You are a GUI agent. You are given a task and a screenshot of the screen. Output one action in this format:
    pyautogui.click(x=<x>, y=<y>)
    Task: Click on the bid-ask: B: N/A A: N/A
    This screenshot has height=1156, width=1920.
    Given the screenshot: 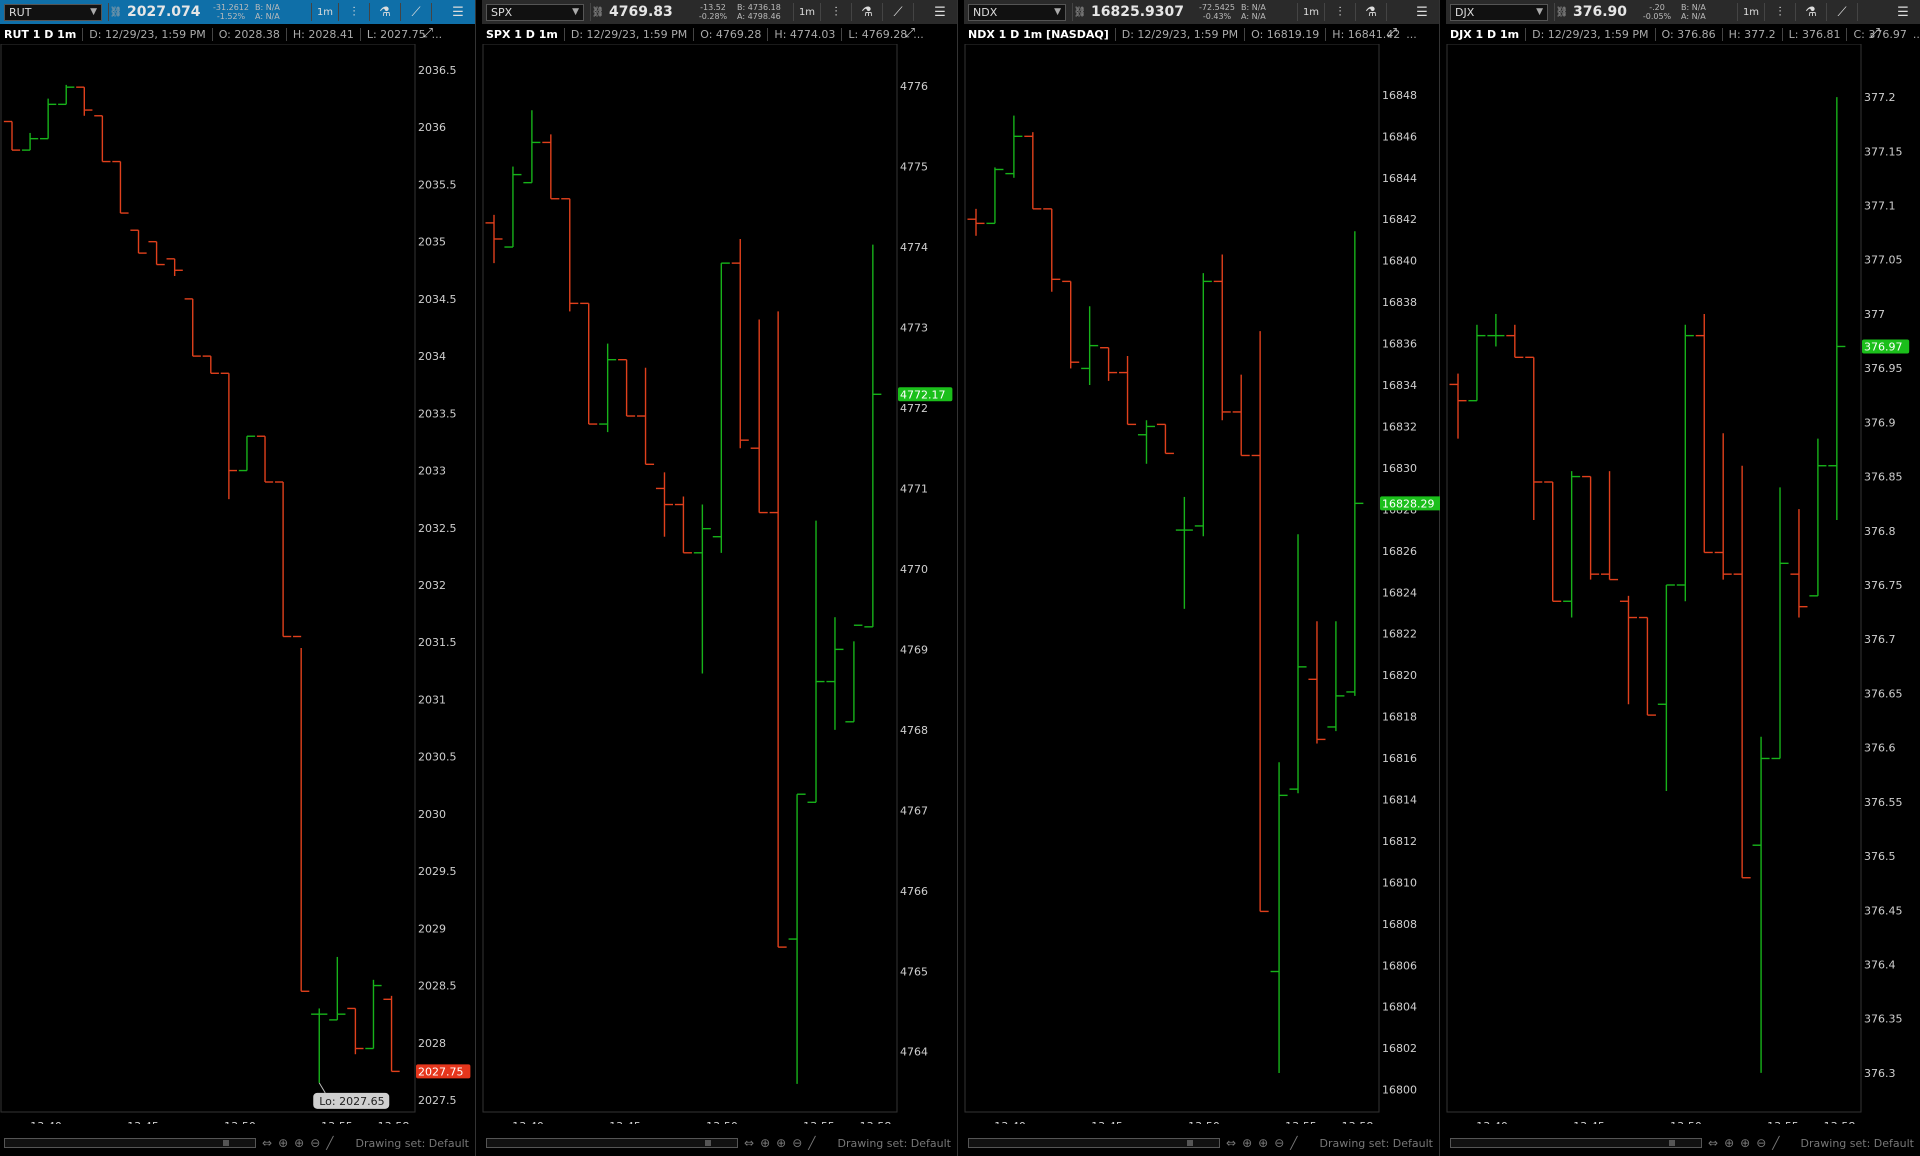 What is the action you would take?
    pyautogui.click(x=278, y=12)
    